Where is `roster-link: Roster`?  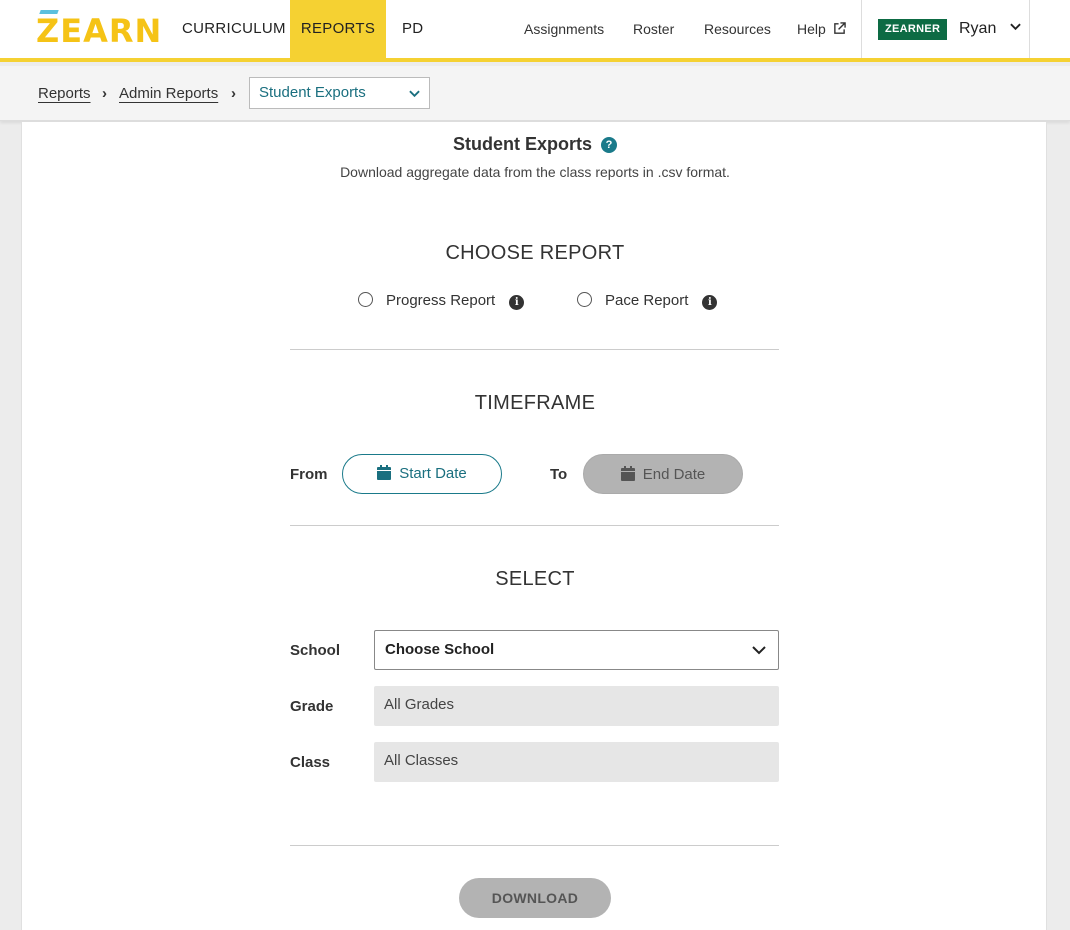 roster-link: Roster is located at coordinates (653, 29).